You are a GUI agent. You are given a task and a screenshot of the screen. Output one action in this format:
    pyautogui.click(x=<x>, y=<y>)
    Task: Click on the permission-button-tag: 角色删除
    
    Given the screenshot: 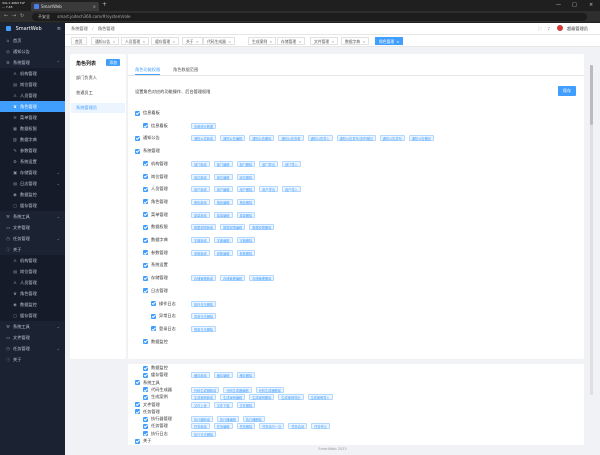 What is the action you would take?
    pyautogui.click(x=246, y=201)
    